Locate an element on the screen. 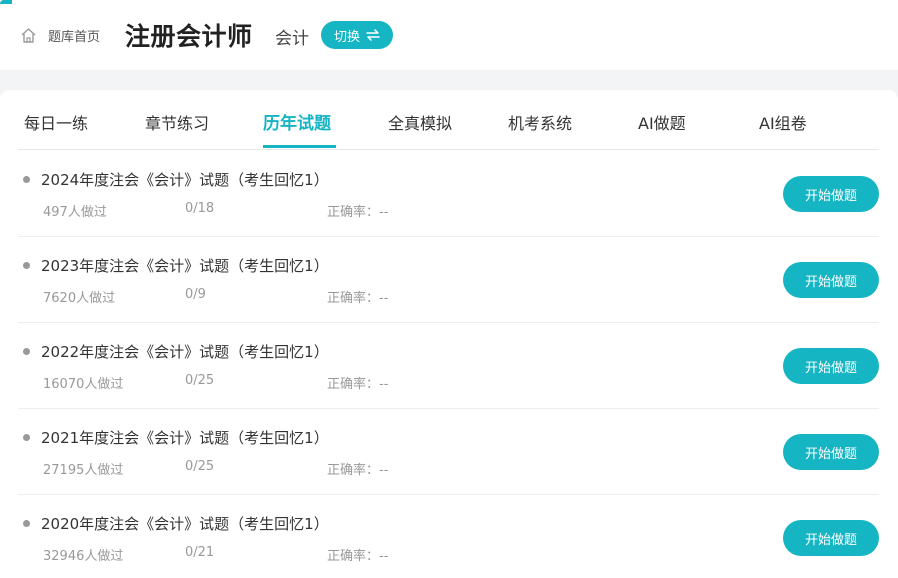 The height and width of the screenshot is (578, 898). tab-ai-paper: AI组卷 is located at coordinates (783, 122).